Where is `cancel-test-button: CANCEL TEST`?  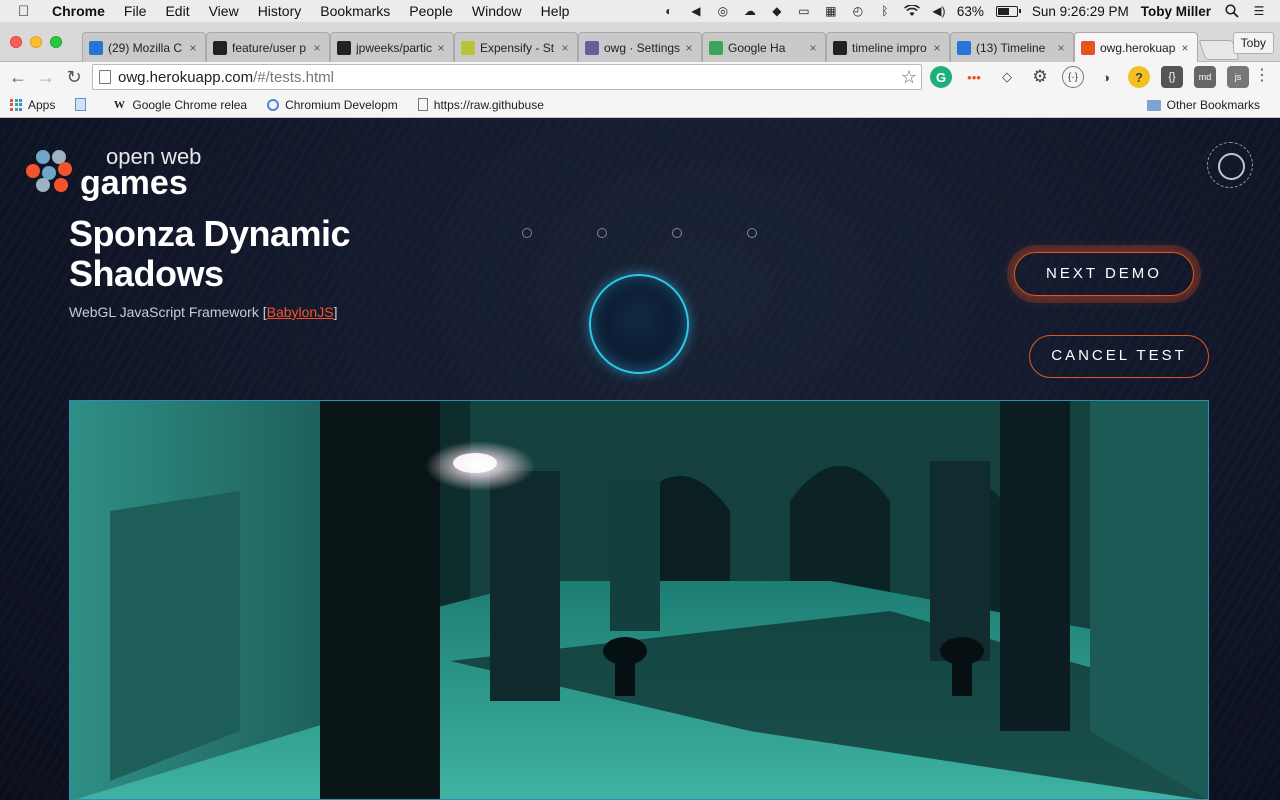 cancel-test-button: CANCEL TEST is located at coordinates (1119, 356).